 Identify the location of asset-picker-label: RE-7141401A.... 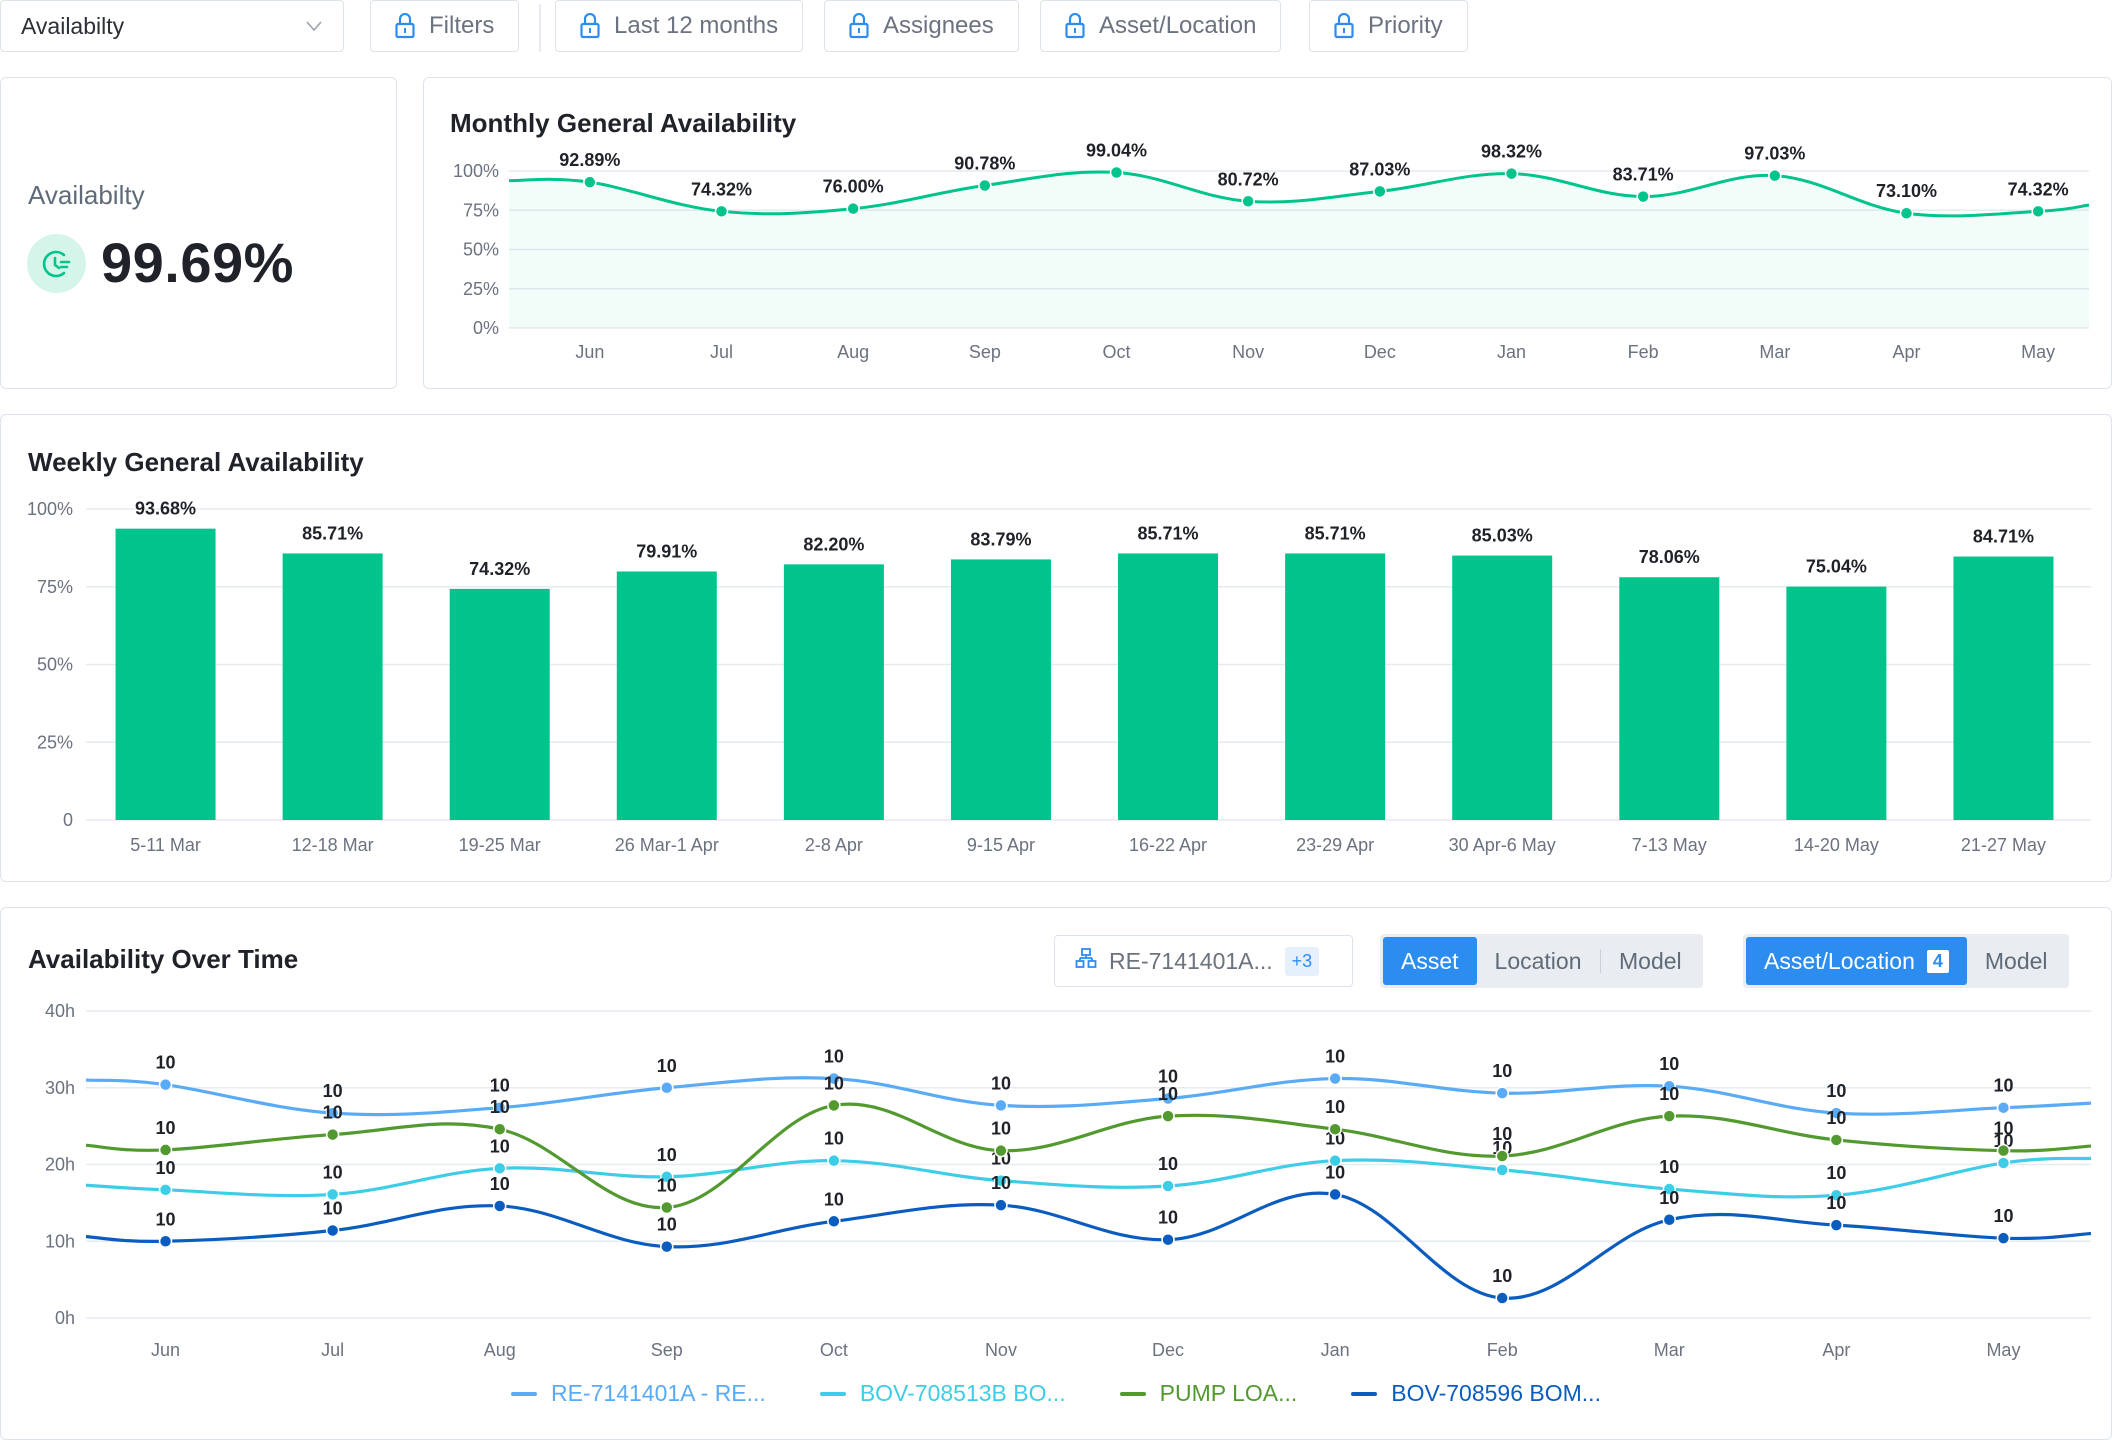
(1191, 960).